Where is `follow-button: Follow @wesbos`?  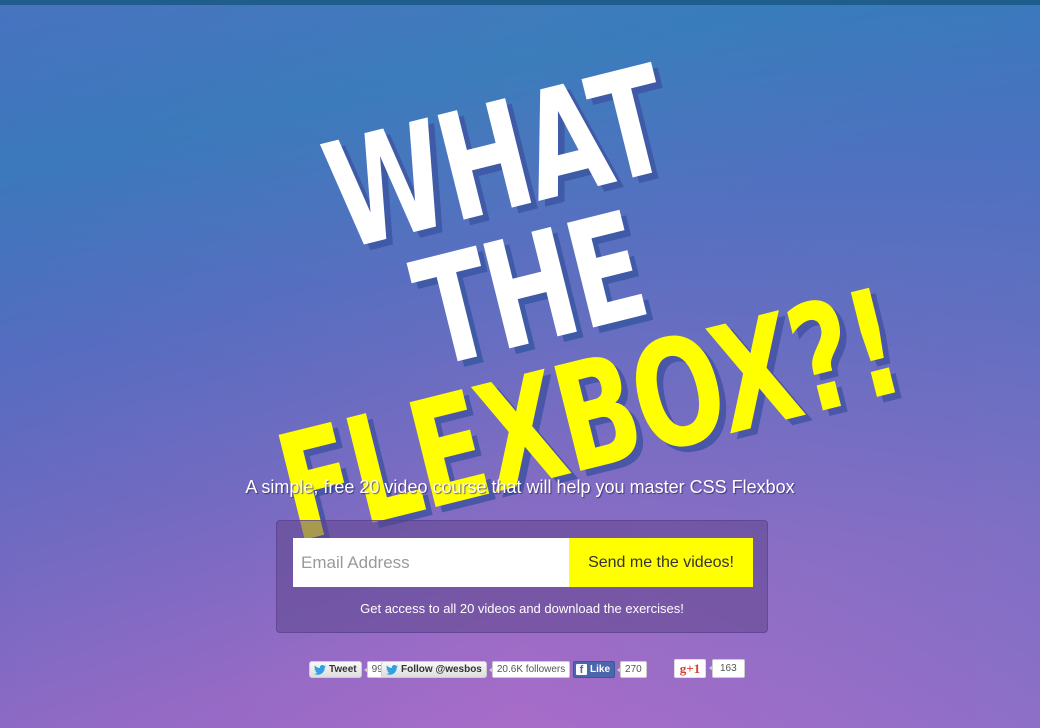 follow-button: Follow @wesbos is located at coordinates (434, 669).